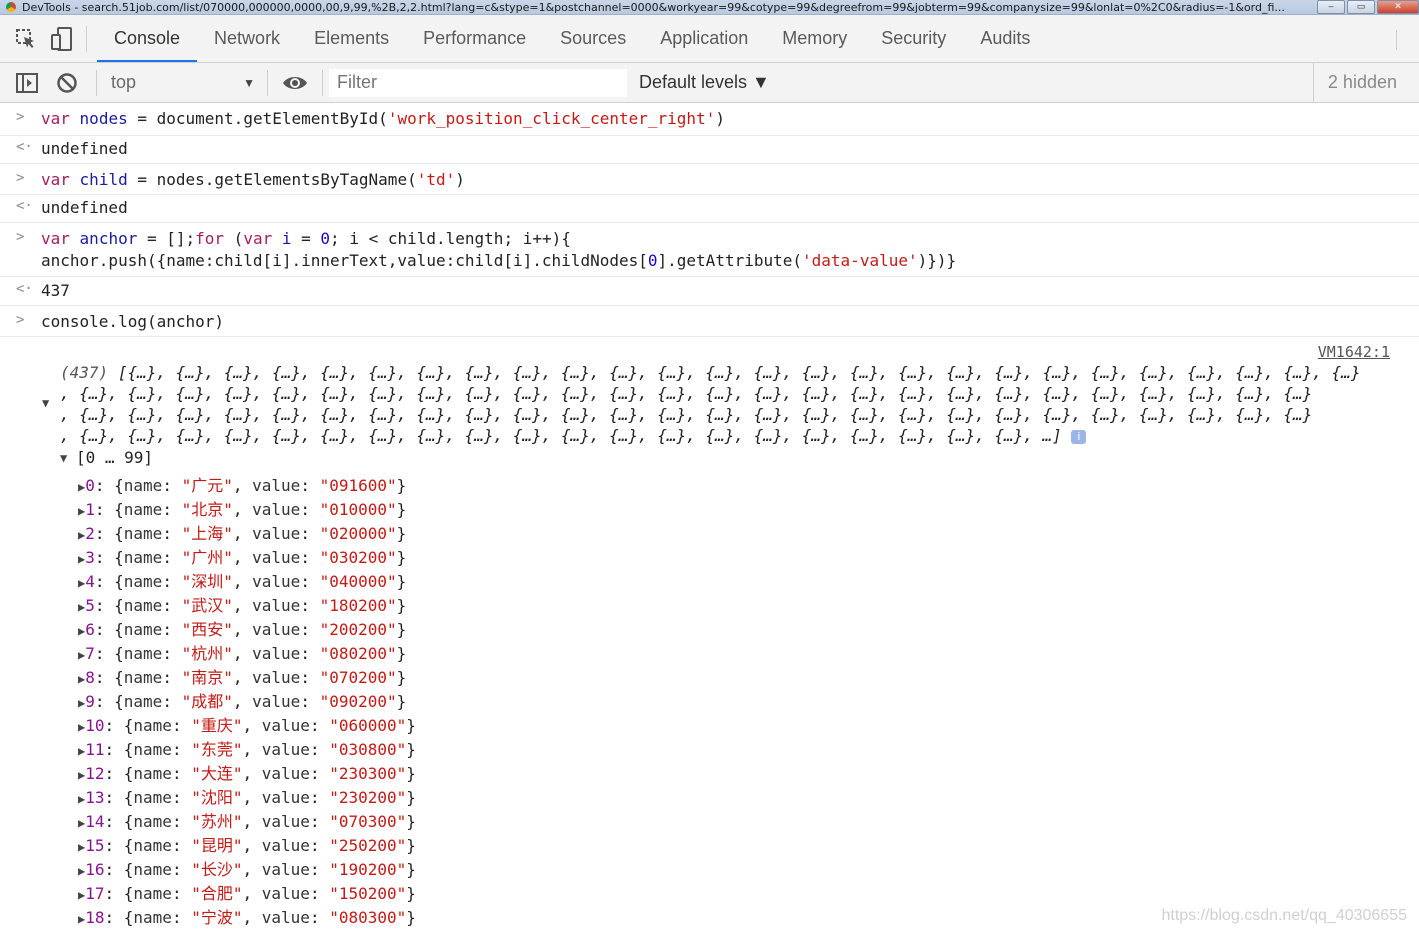  What do you see at coordinates (242, 676) in the screenshot?
I see `array-item-row: ▶8: {name: "南京", value: "070200"}` at bounding box center [242, 676].